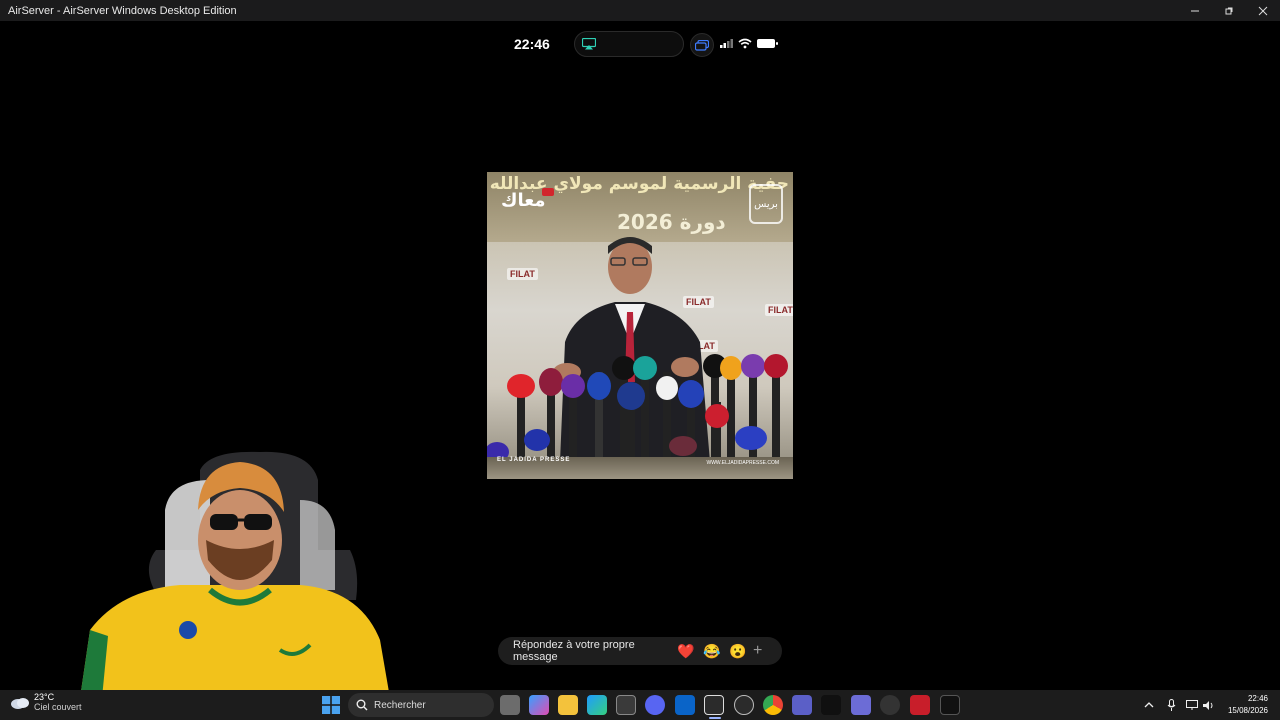  I want to click on maximize-button, so click(1229, 10).